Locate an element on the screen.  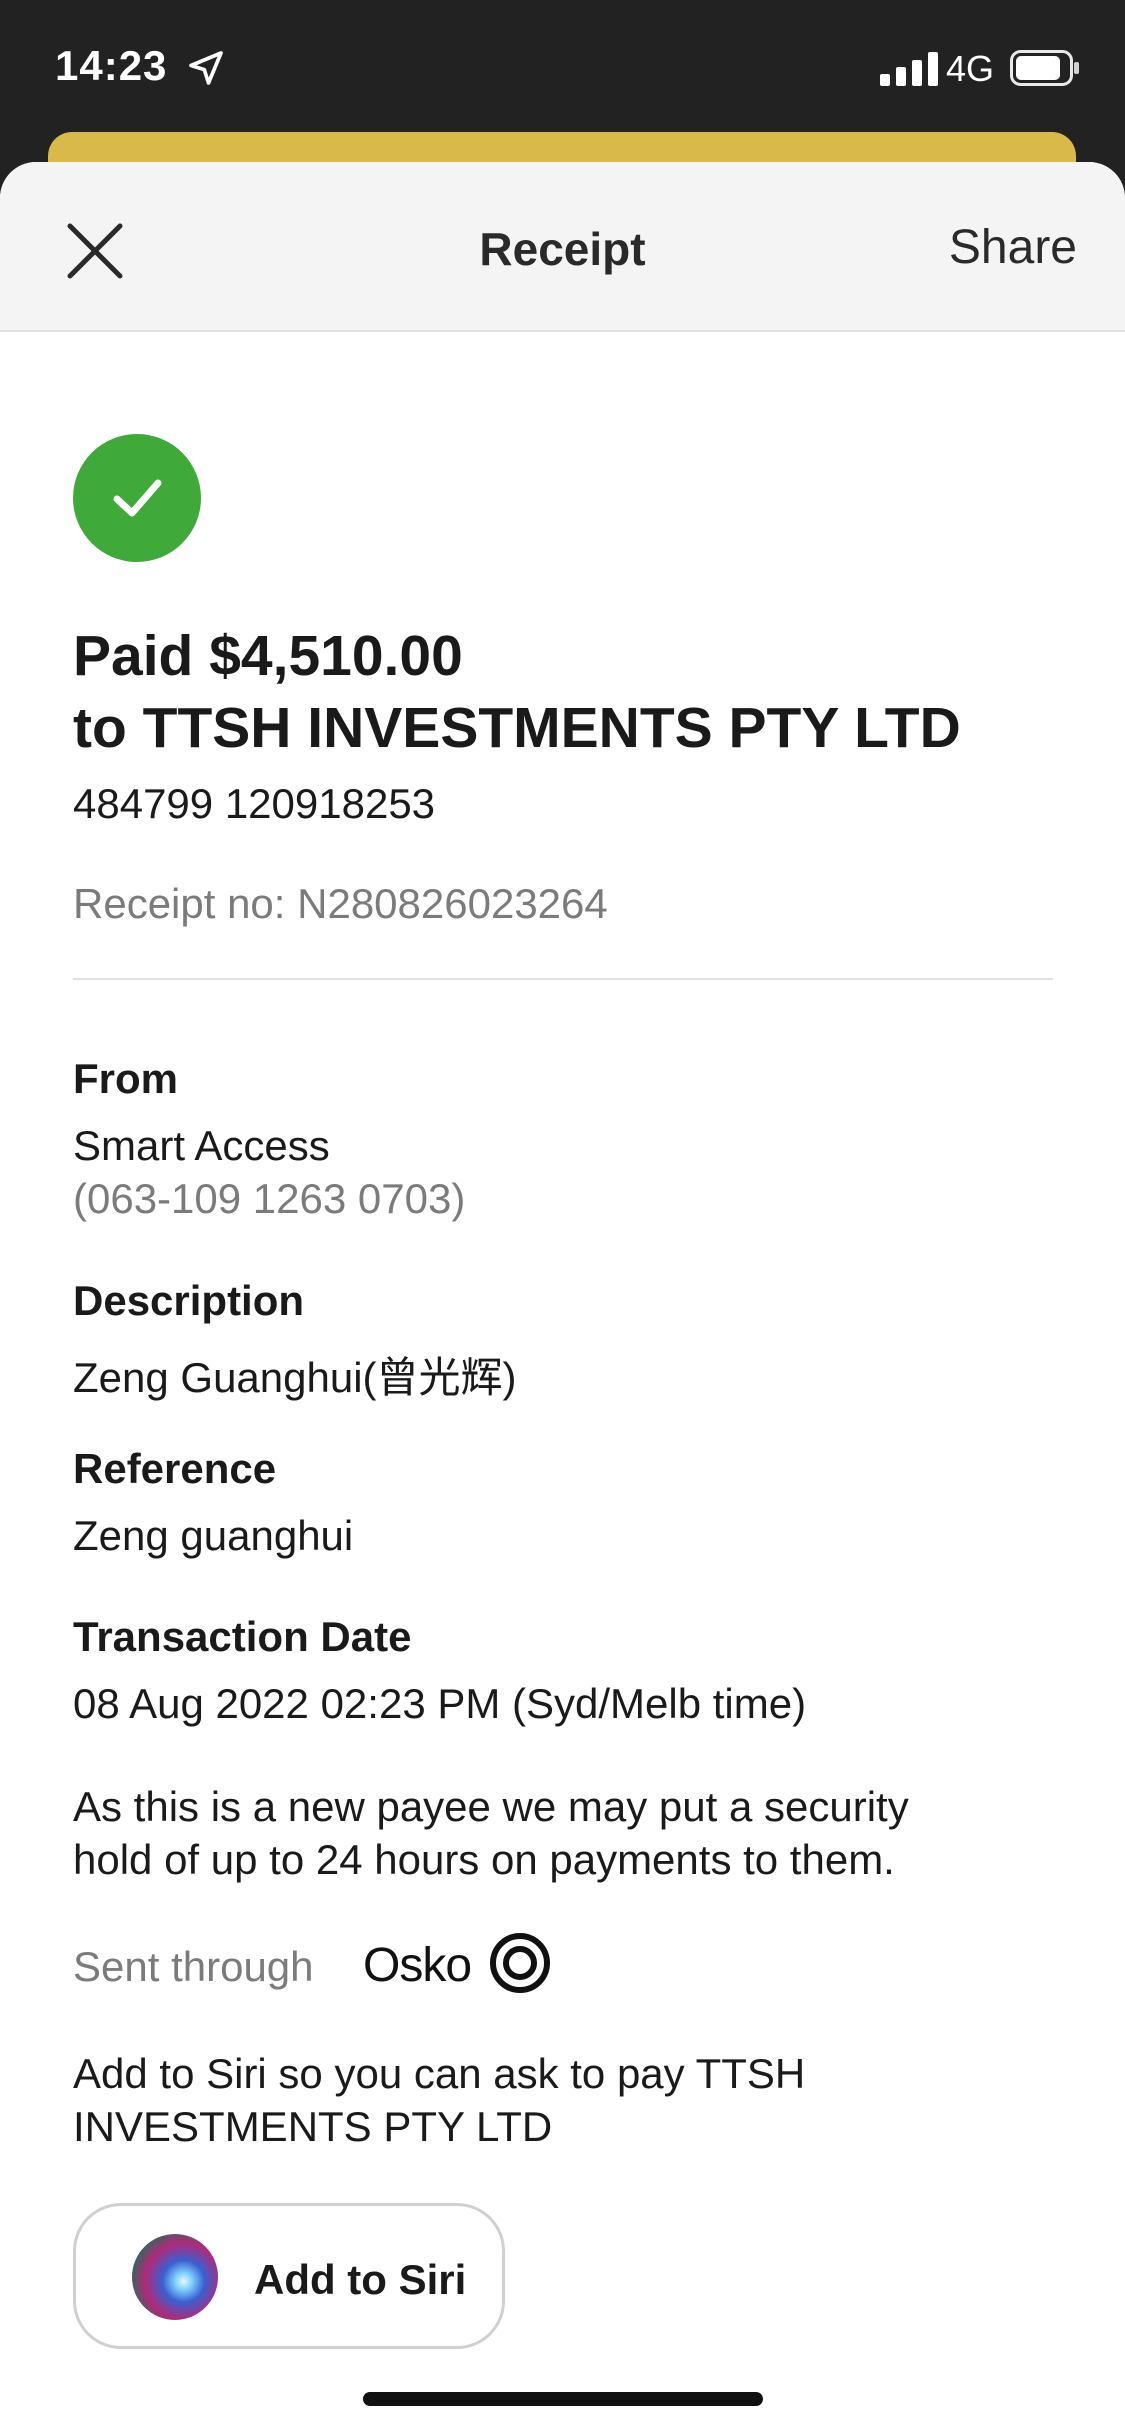
reference-label: Reference is located at coordinates (175, 1468).